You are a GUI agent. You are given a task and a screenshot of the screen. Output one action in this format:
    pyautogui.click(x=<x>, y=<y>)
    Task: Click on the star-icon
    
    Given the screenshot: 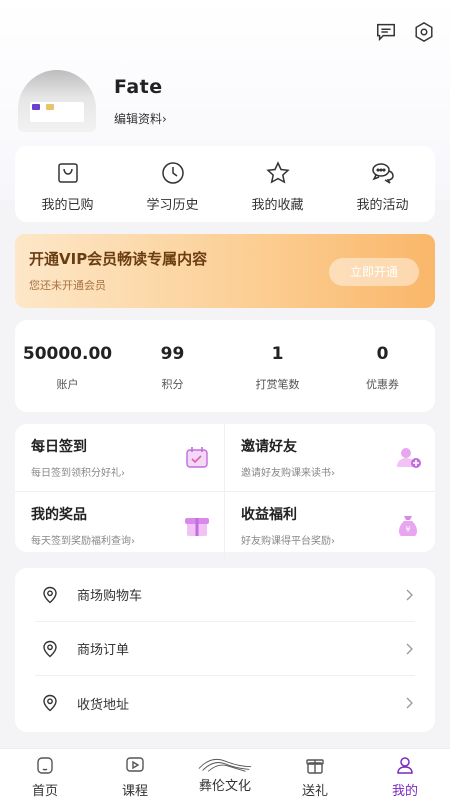 What is the action you would take?
    pyautogui.click(x=277, y=172)
    